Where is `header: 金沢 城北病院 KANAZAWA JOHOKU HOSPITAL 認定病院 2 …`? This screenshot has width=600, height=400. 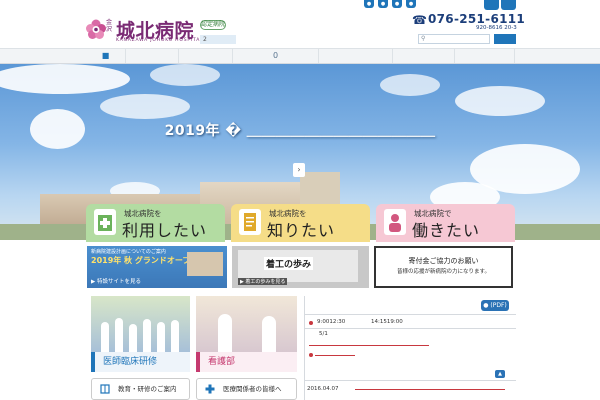
header: 金沢 城北病院 KANAZAWA JOHOKU HOSPITAL 認定病院 2 … is located at coordinates (300, 24).